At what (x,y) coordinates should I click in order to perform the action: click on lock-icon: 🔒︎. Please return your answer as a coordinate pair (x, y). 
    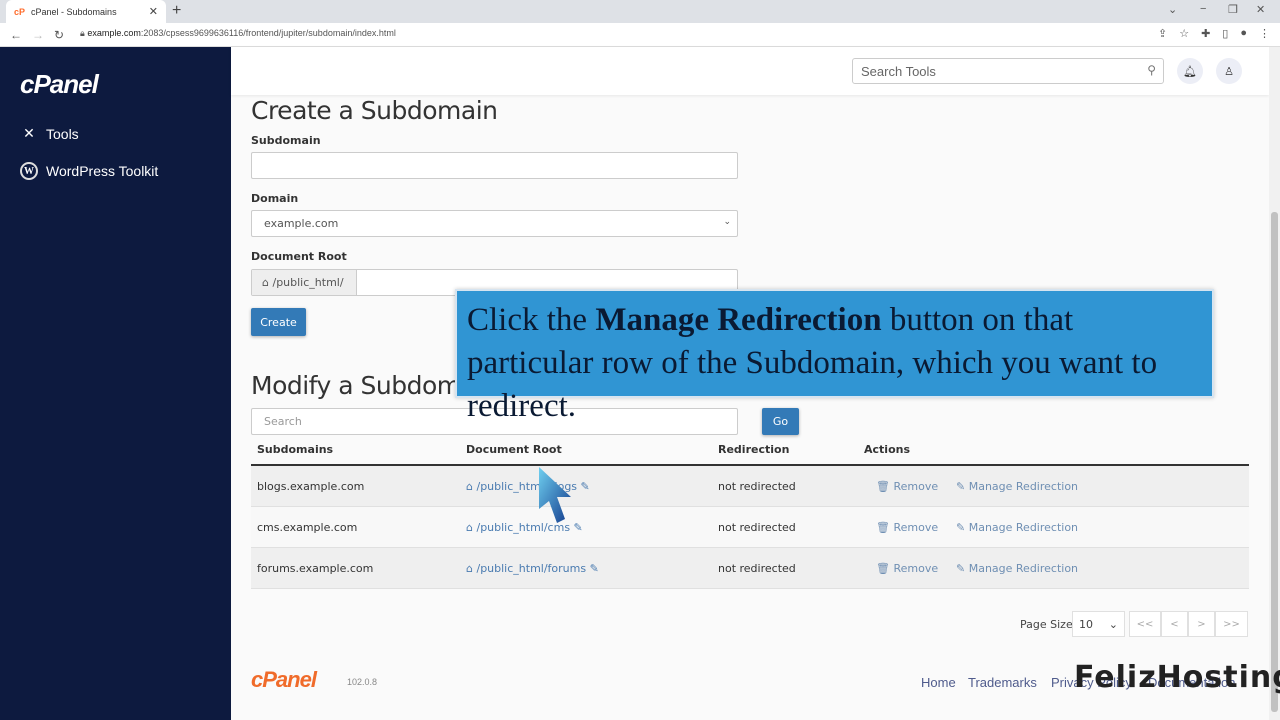
    Looking at the image, I should click on (82, 33).